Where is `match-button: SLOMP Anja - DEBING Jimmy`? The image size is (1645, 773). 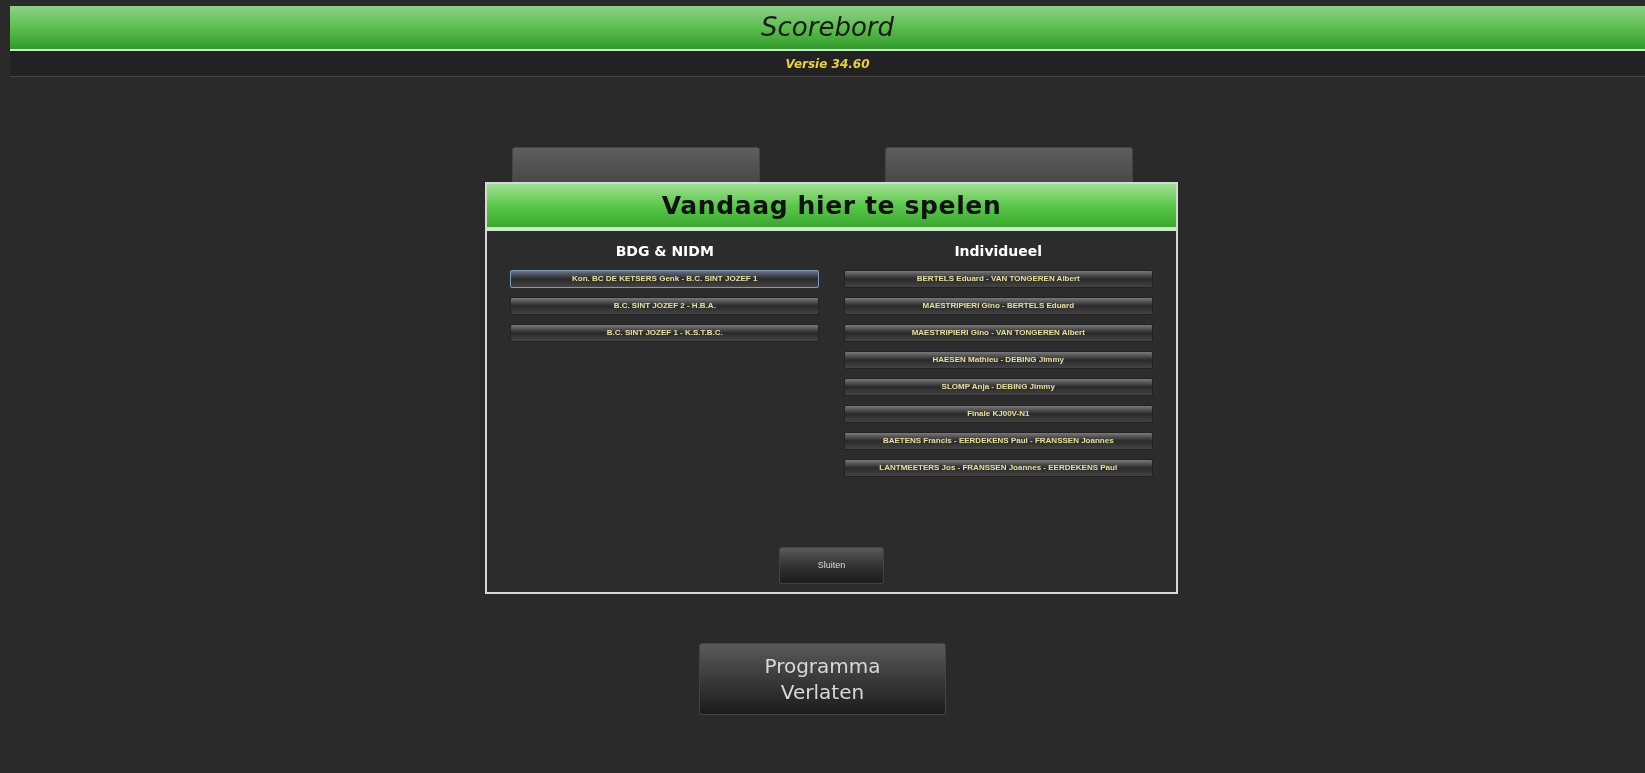
match-button: SLOMP Anja - DEBING Jimmy is located at coordinates (998, 387).